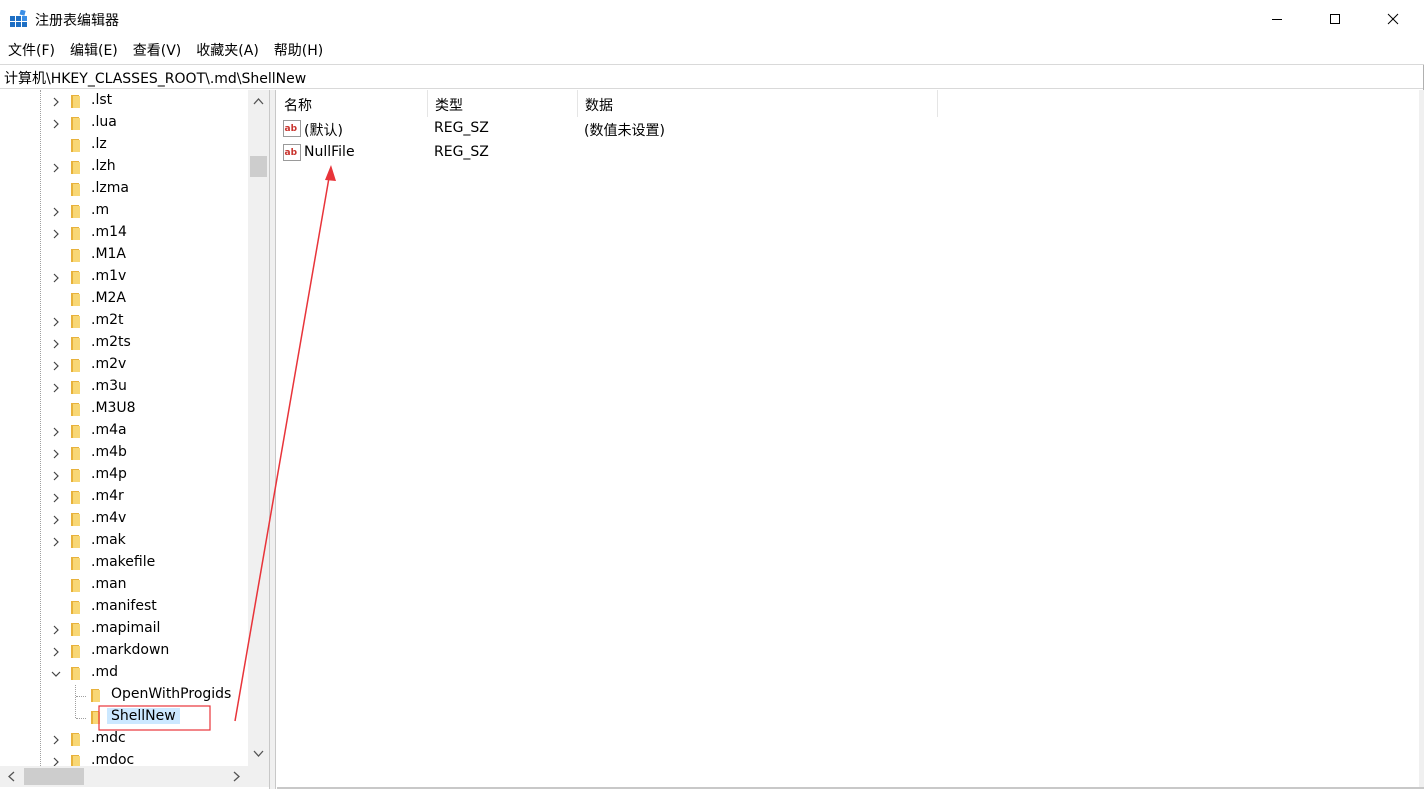 This screenshot has width=1424, height=789. I want to click on column-type-header: 类型, so click(503, 103).